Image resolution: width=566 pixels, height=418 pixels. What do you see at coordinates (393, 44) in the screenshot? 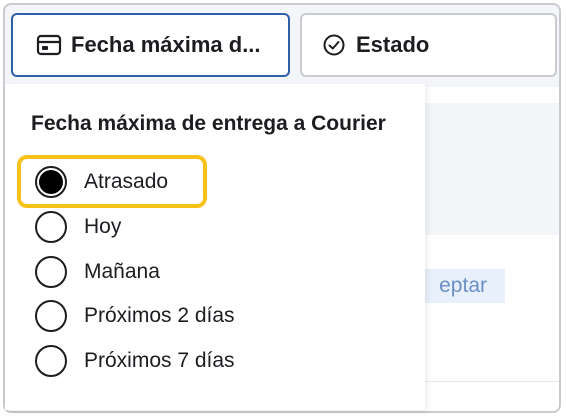
I see `status-filter-label: Estado` at bounding box center [393, 44].